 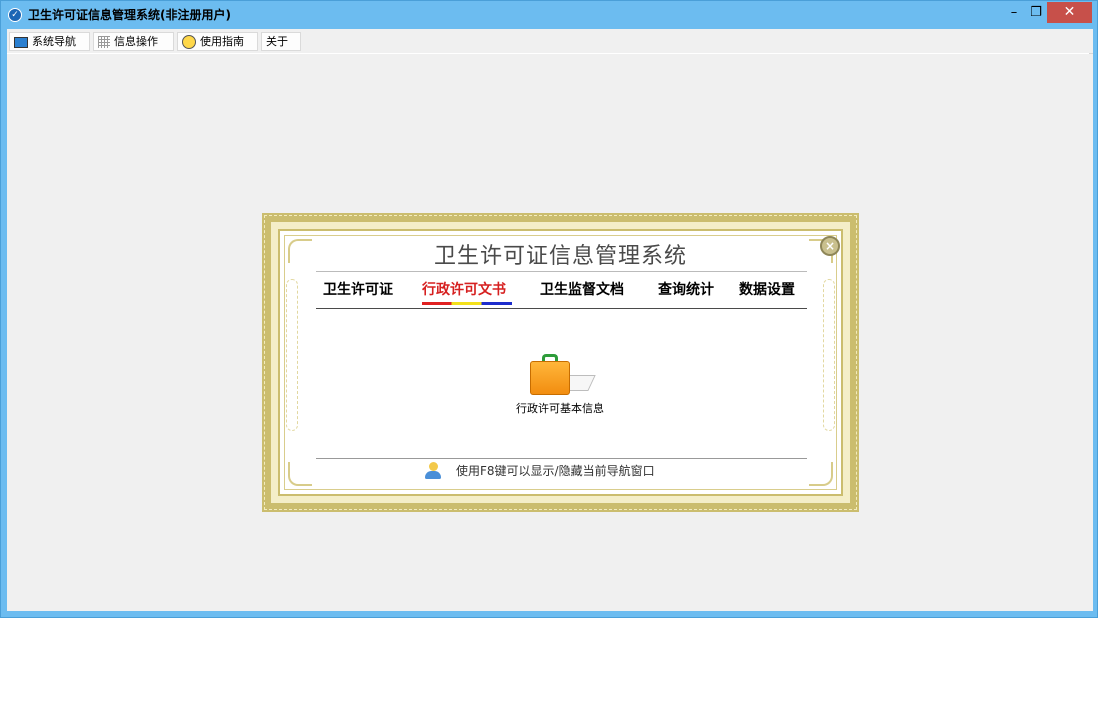 I want to click on tab-admin-license-docs: 行政许可文书, so click(x=464, y=290).